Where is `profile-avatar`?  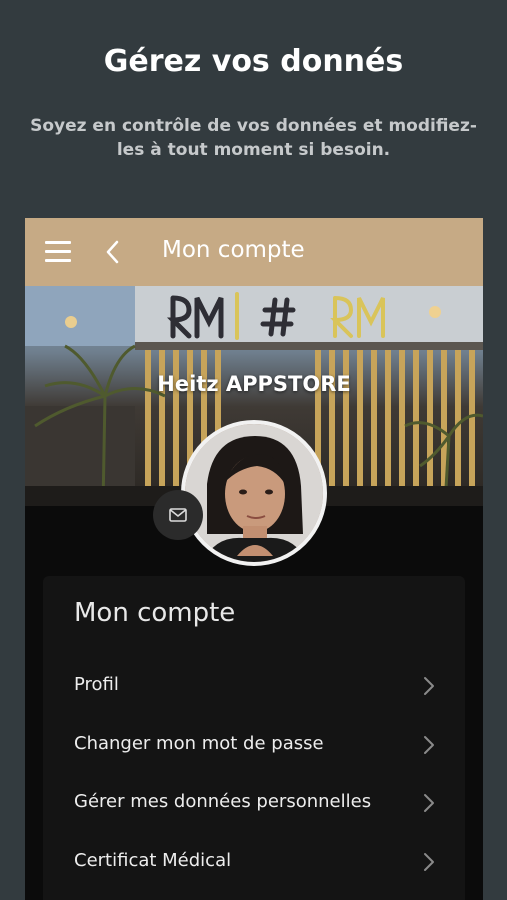 profile-avatar is located at coordinates (254, 493).